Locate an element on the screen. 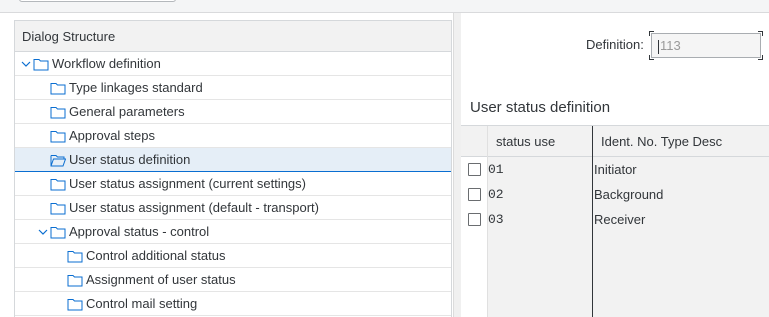 The width and height of the screenshot is (769, 317). tree-item: Approval steps is located at coordinates (233, 136).